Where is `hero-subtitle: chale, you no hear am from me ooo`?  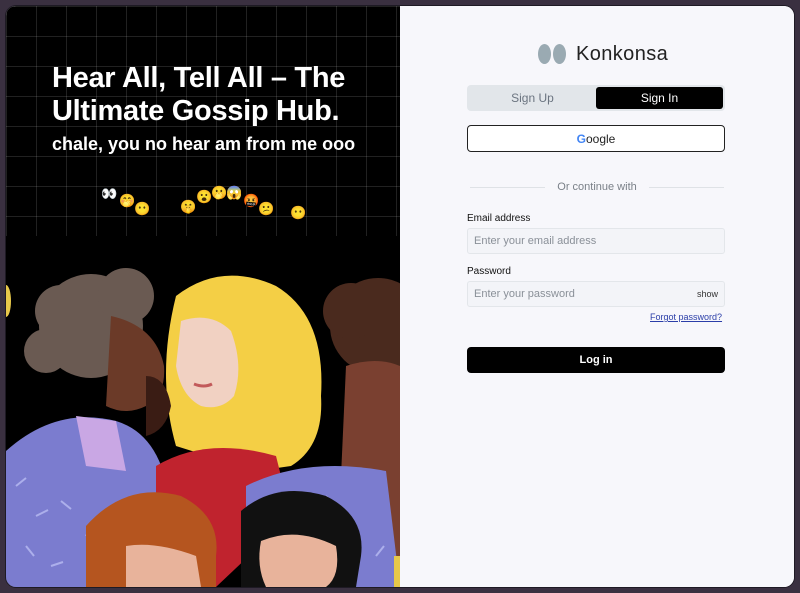
hero-subtitle: chale, you no hear am from me ooo is located at coordinates (204, 144).